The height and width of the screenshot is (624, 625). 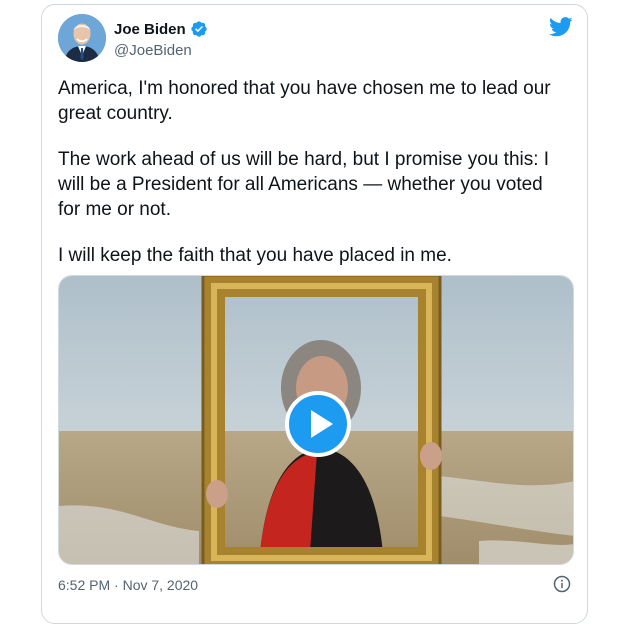 What do you see at coordinates (199, 29) in the screenshot?
I see `verified-badge-icon` at bounding box center [199, 29].